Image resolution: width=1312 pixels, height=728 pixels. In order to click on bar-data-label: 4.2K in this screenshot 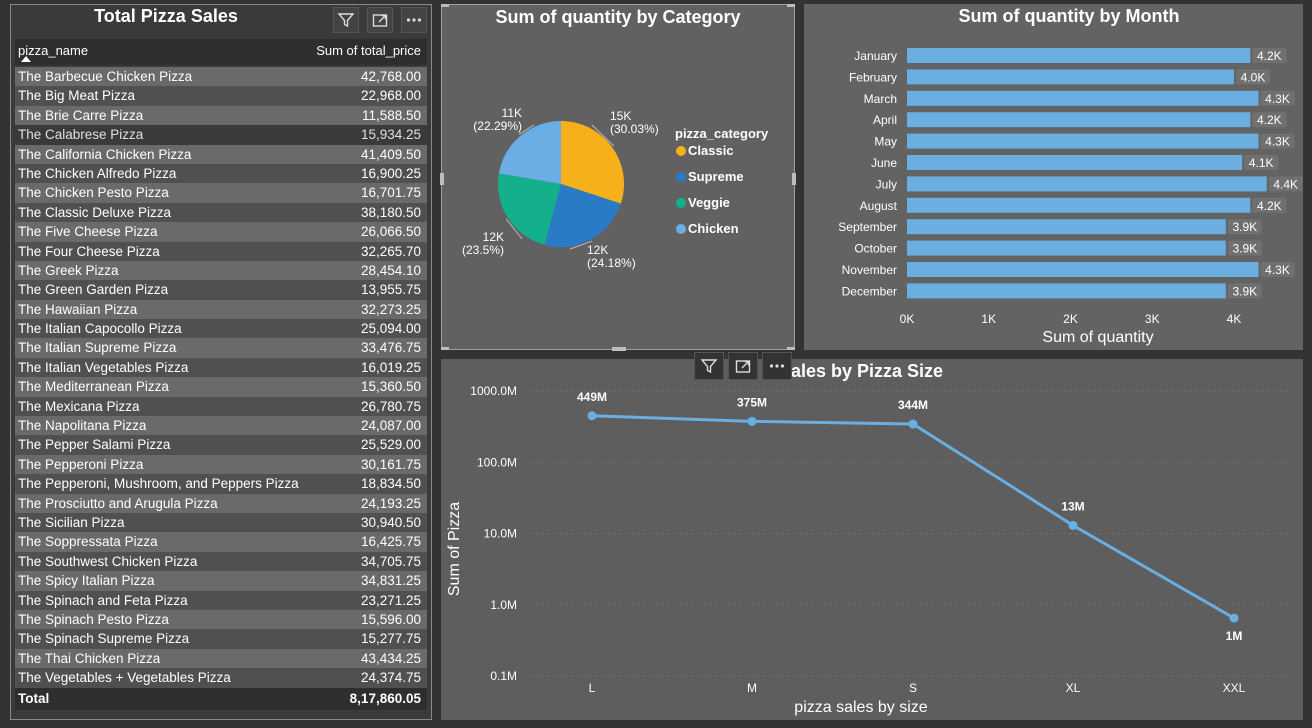, I will do `click(1269, 120)`.